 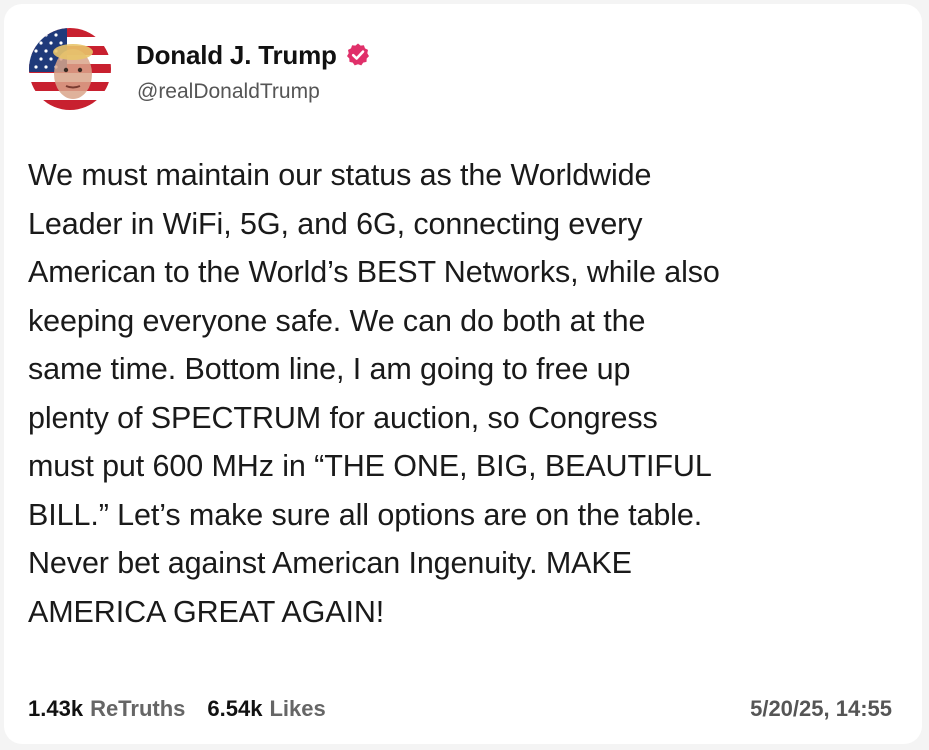 What do you see at coordinates (821, 709) in the screenshot?
I see `post-timestamp: 5/20/25, 14:55` at bounding box center [821, 709].